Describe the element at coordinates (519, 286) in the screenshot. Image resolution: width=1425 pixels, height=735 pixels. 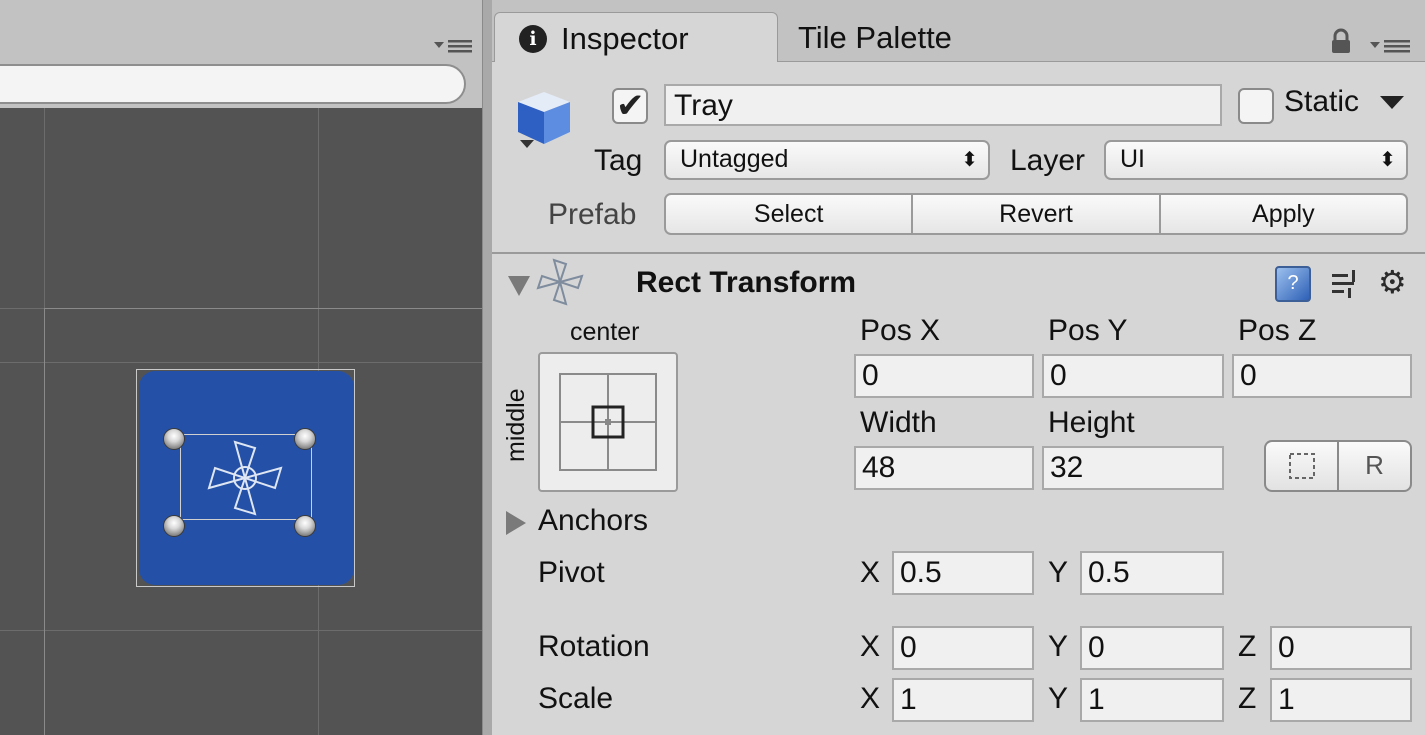
I see `foldout-arrow-icon` at that location.